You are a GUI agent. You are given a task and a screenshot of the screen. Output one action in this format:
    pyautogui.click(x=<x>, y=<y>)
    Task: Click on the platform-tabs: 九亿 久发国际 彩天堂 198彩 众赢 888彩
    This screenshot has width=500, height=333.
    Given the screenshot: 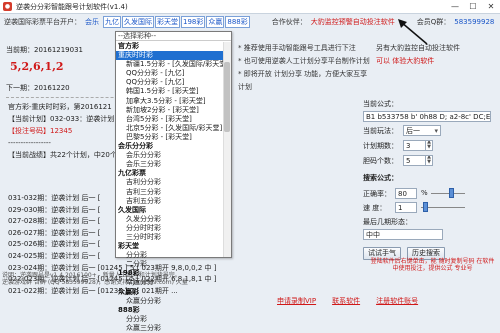 What is the action you would take?
    pyautogui.click(x=176, y=21)
    